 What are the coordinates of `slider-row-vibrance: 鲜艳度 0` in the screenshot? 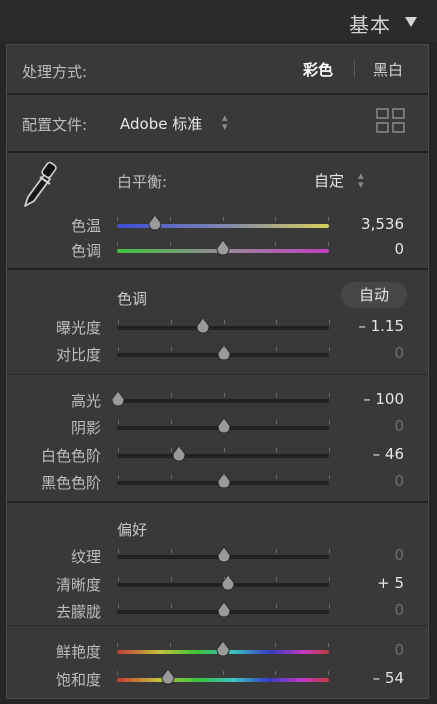 It's located at (217, 652).